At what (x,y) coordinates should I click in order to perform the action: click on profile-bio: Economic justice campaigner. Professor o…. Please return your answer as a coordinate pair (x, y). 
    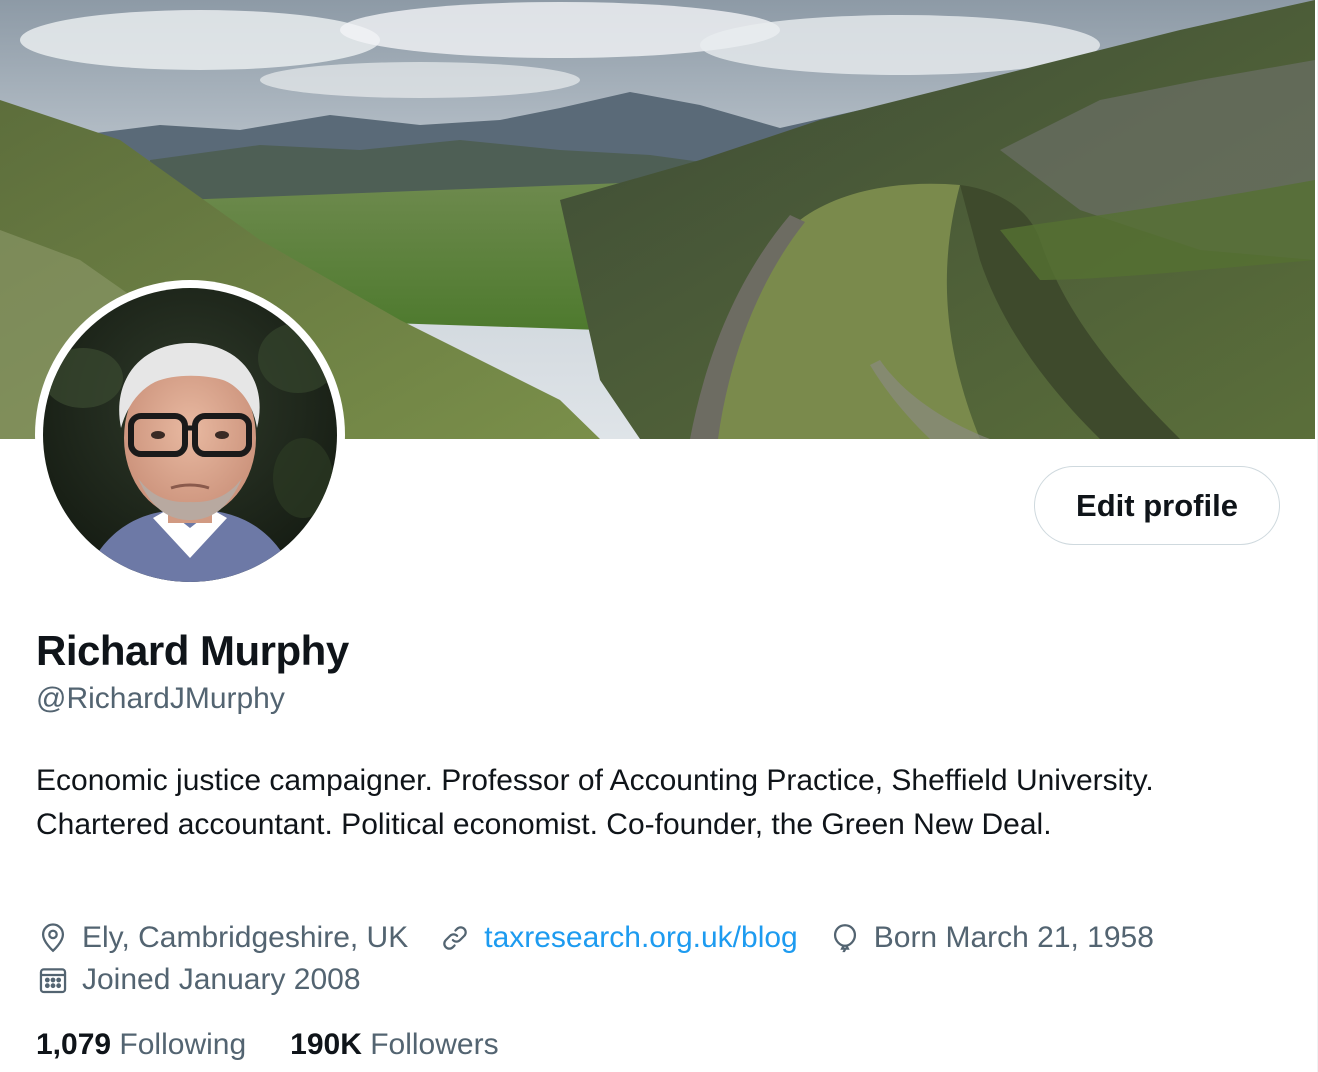
    Looking at the image, I should click on (595, 802).